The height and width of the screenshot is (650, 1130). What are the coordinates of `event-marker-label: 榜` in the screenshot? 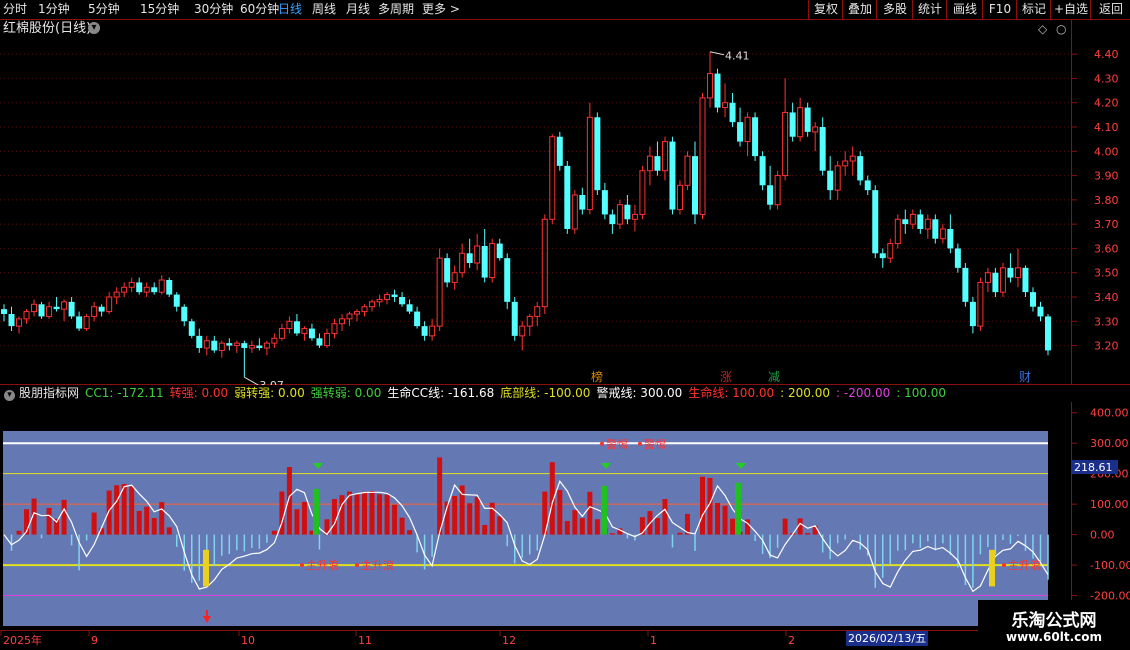 It's located at (597, 376).